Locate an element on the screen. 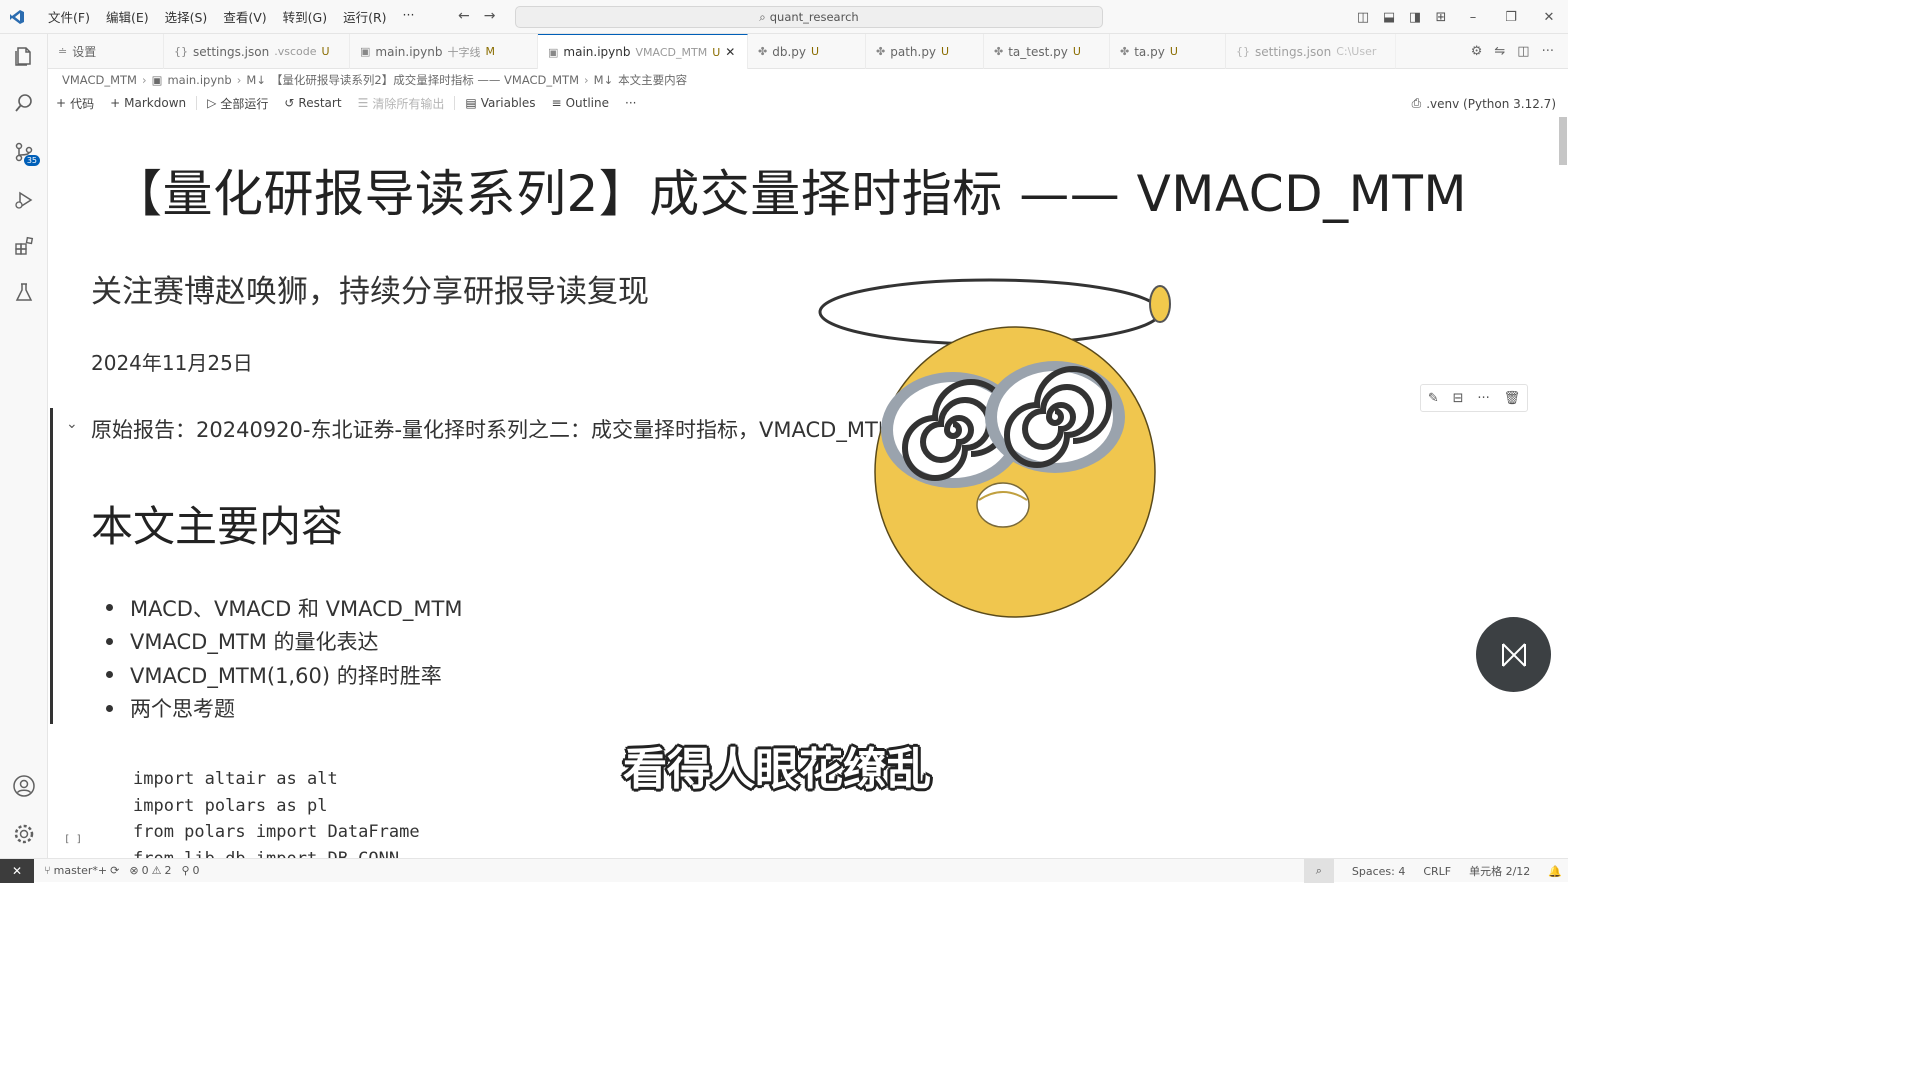 This screenshot has width=1920, height=1080. toggle-secondary-sidebar-icon: ◨ is located at coordinates (1415, 17).